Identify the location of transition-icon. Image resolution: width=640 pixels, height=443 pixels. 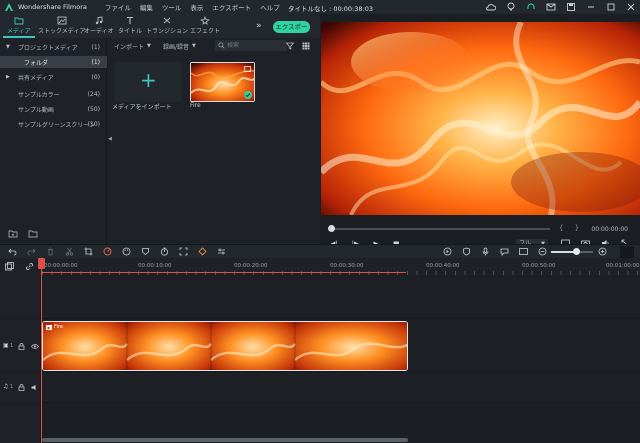
(167, 20).